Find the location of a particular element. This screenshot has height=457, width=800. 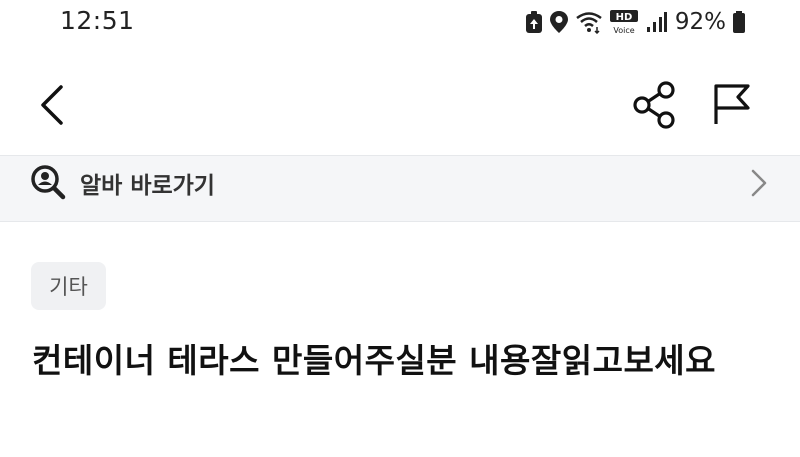

status-icons: HD Voice 92% is located at coordinates (635, 22).